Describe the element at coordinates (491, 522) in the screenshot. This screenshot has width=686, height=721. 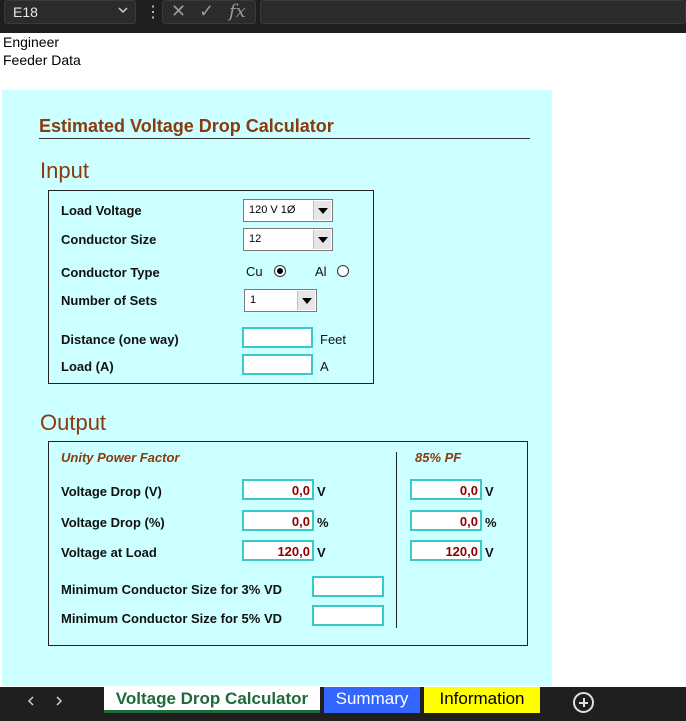
I see `pf85-pct-unit: %` at that location.